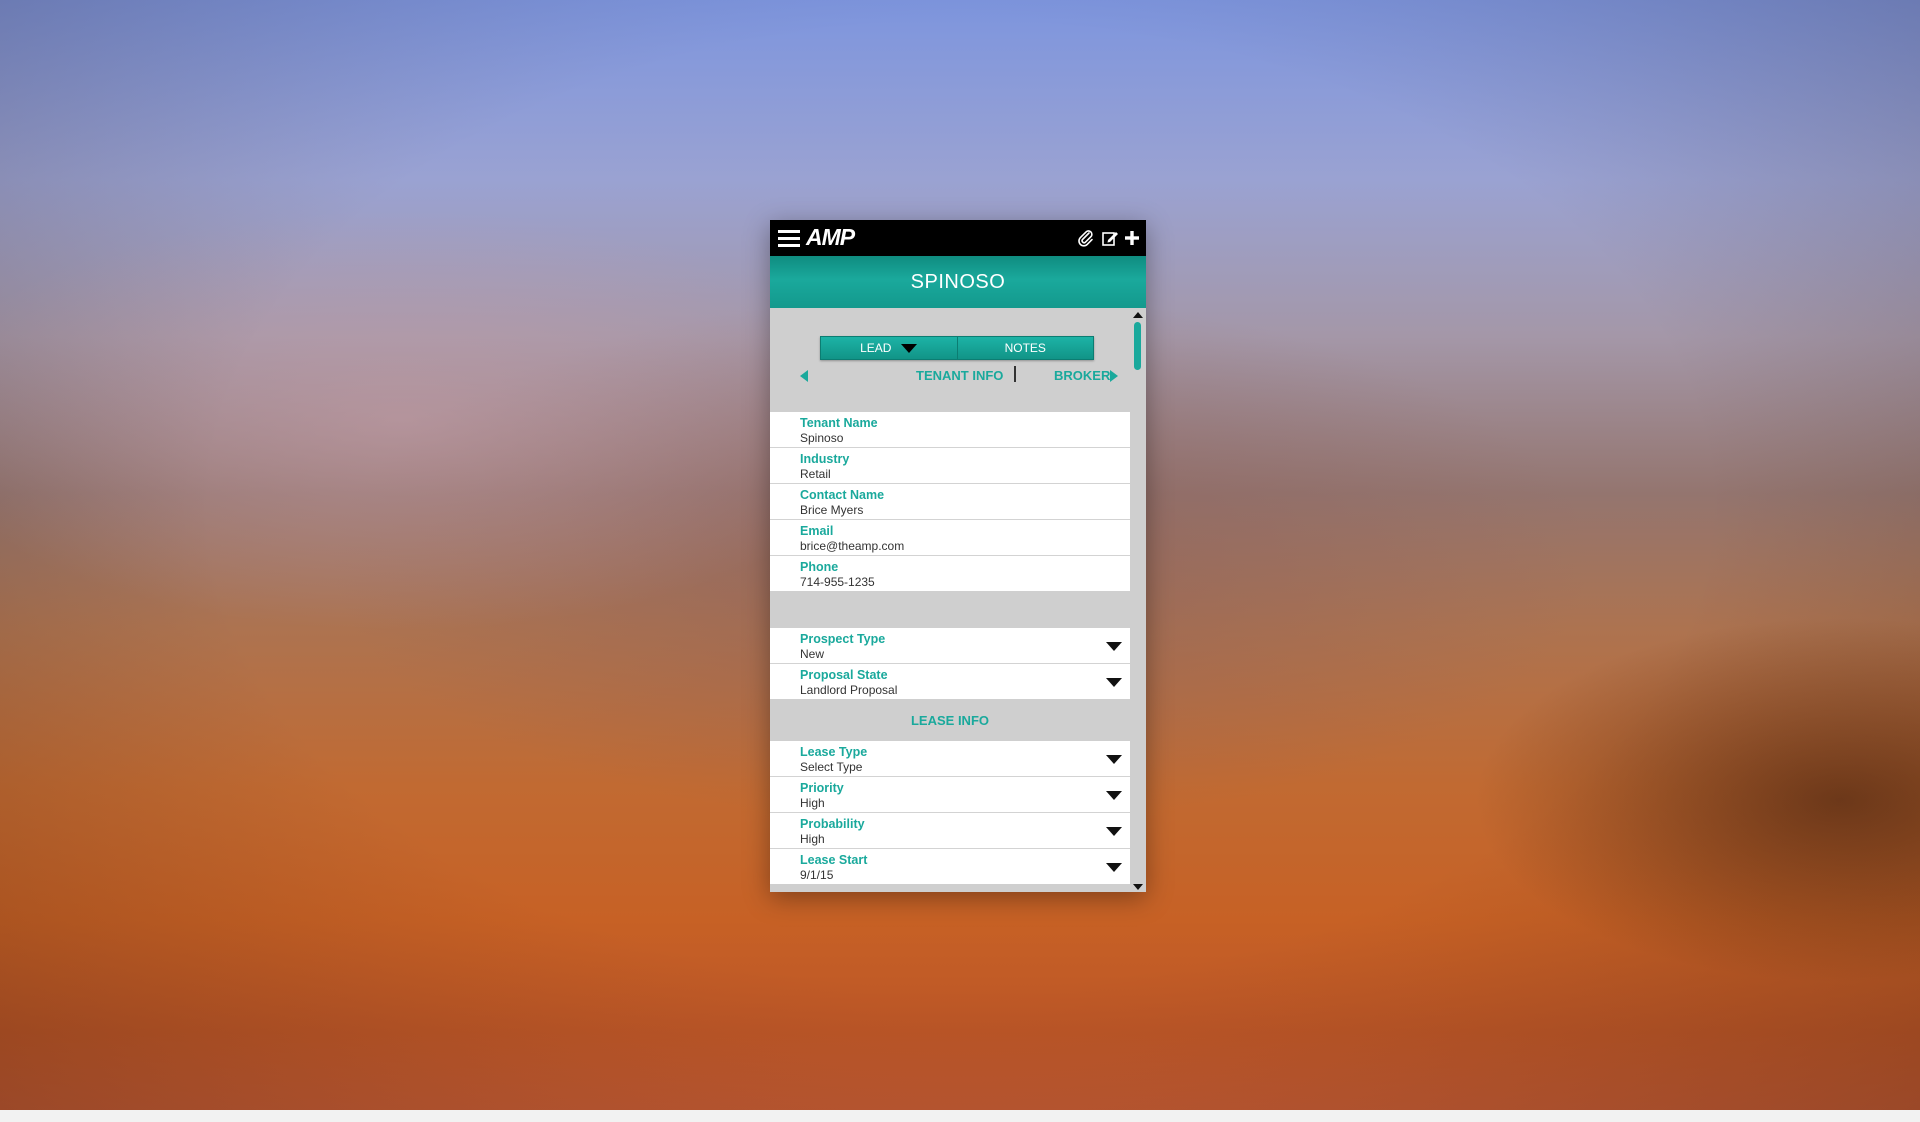 The height and width of the screenshot is (1122, 1920). What do you see at coordinates (849, 690) in the screenshot?
I see `field-value: Landlord Proposal` at bounding box center [849, 690].